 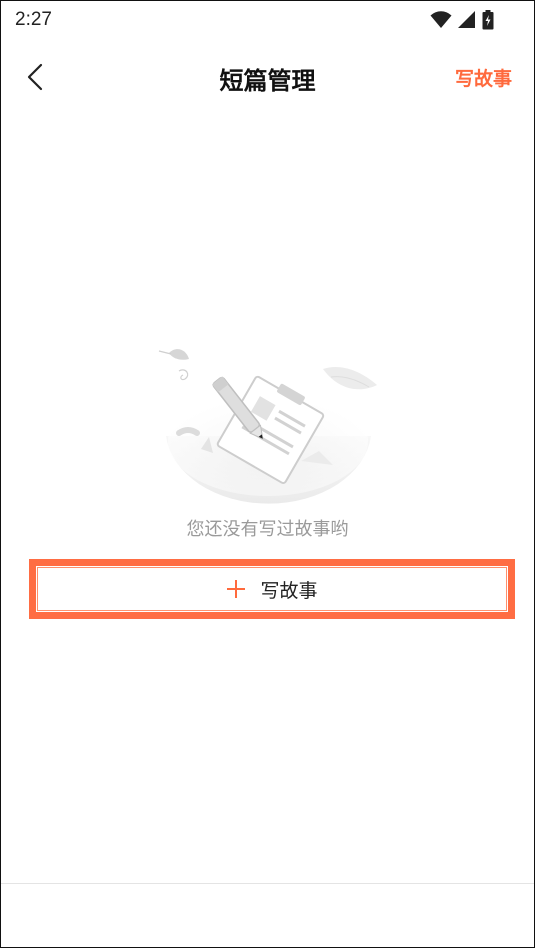 What do you see at coordinates (268, 427) in the screenshot?
I see `empty-manuscript-illustration` at bounding box center [268, 427].